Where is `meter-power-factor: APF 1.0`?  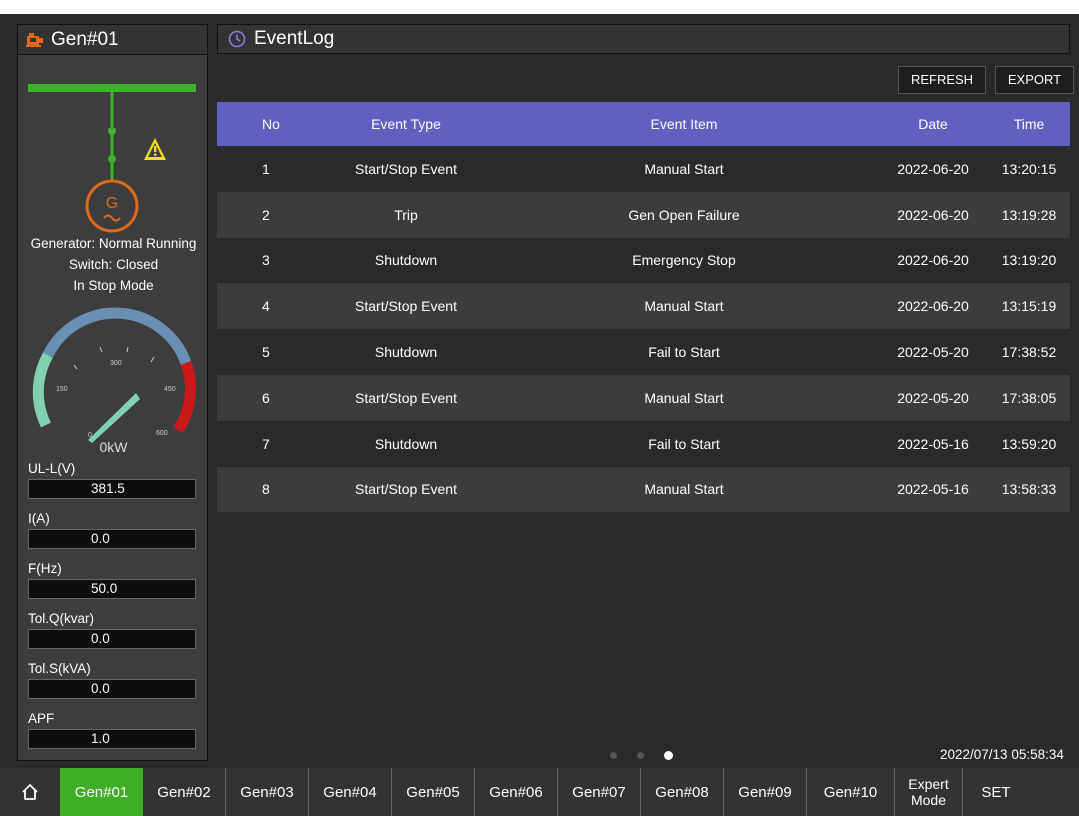
meter-power-factor: APF 1.0 is located at coordinates (113, 730).